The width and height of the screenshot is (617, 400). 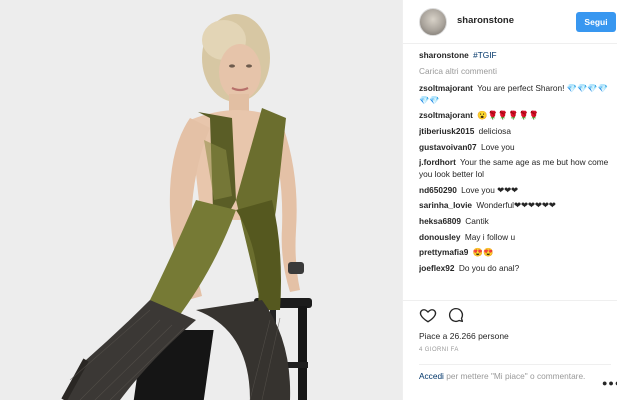 What do you see at coordinates (437, 162) in the screenshot?
I see `comment-username: j.fordhort` at bounding box center [437, 162].